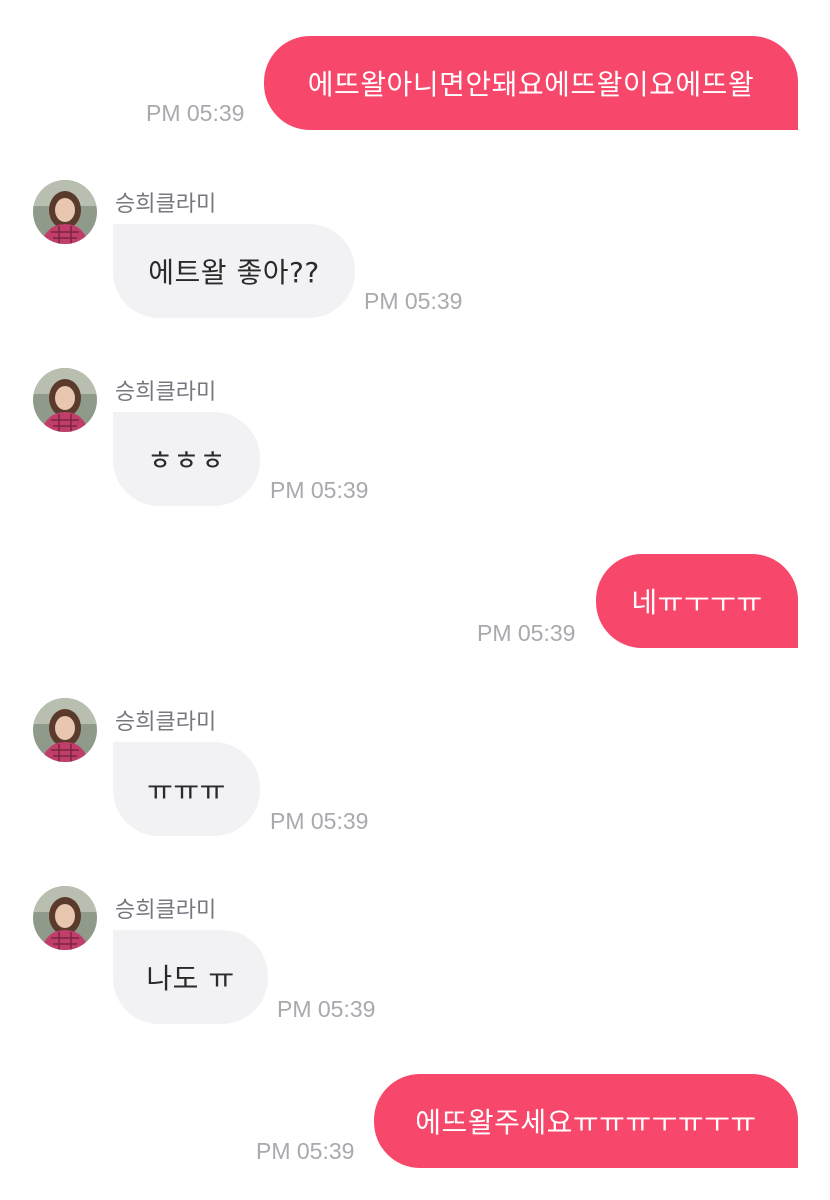 Image resolution: width=830 pixels, height=1200 pixels. I want to click on message-bubble: 나도 ㅠ, so click(190, 977).